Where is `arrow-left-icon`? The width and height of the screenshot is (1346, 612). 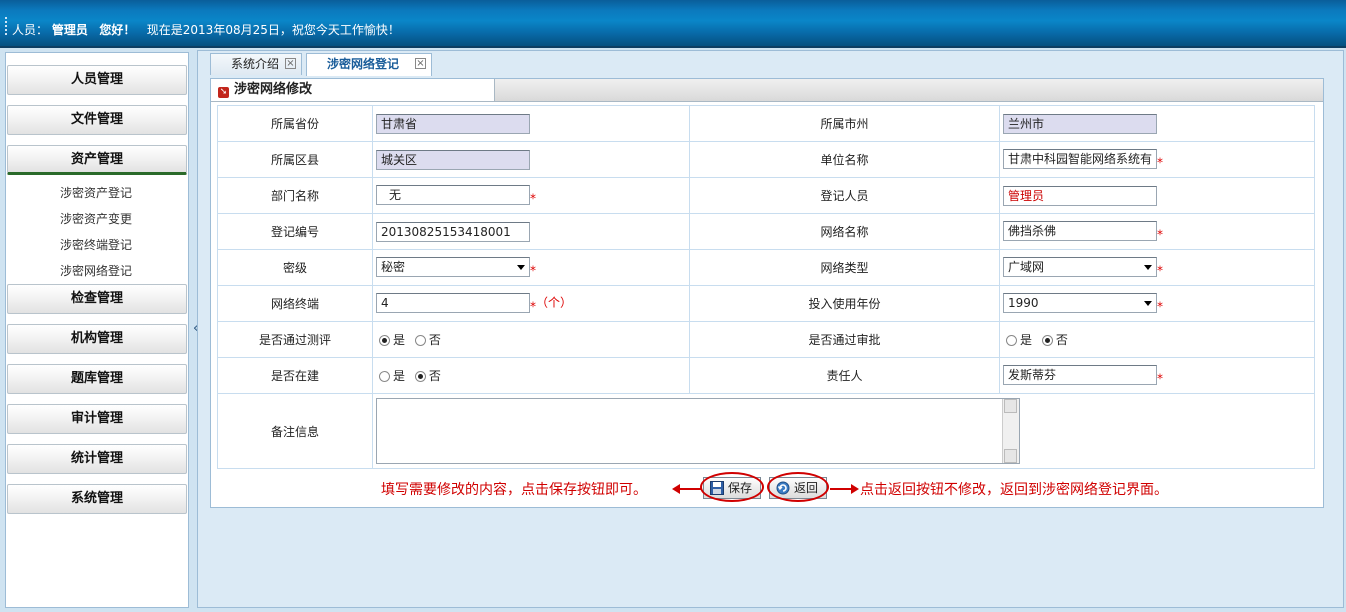 arrow-left-icon is located at coordinates (676, 489).